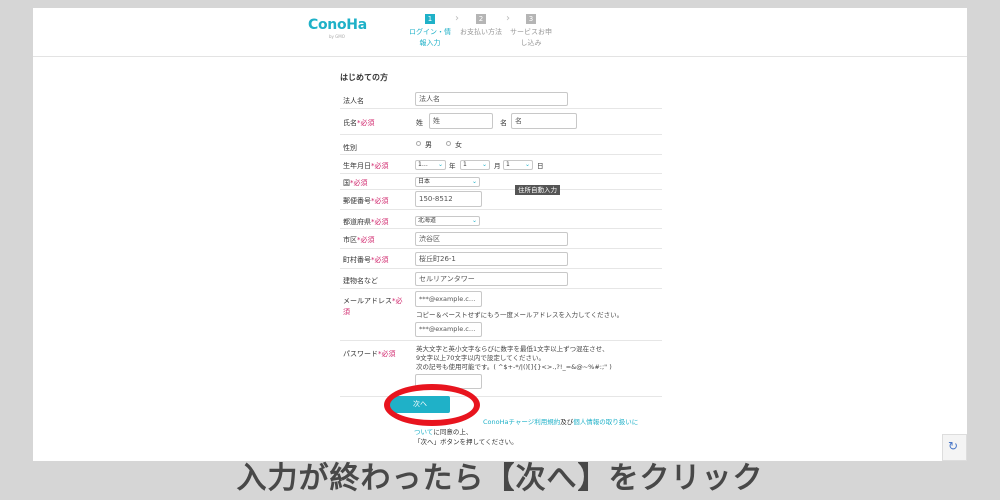 The width and height of the screenshot is (1000, 500). I want to click on step-2: 2 お支払い方法, so click(481, 26).